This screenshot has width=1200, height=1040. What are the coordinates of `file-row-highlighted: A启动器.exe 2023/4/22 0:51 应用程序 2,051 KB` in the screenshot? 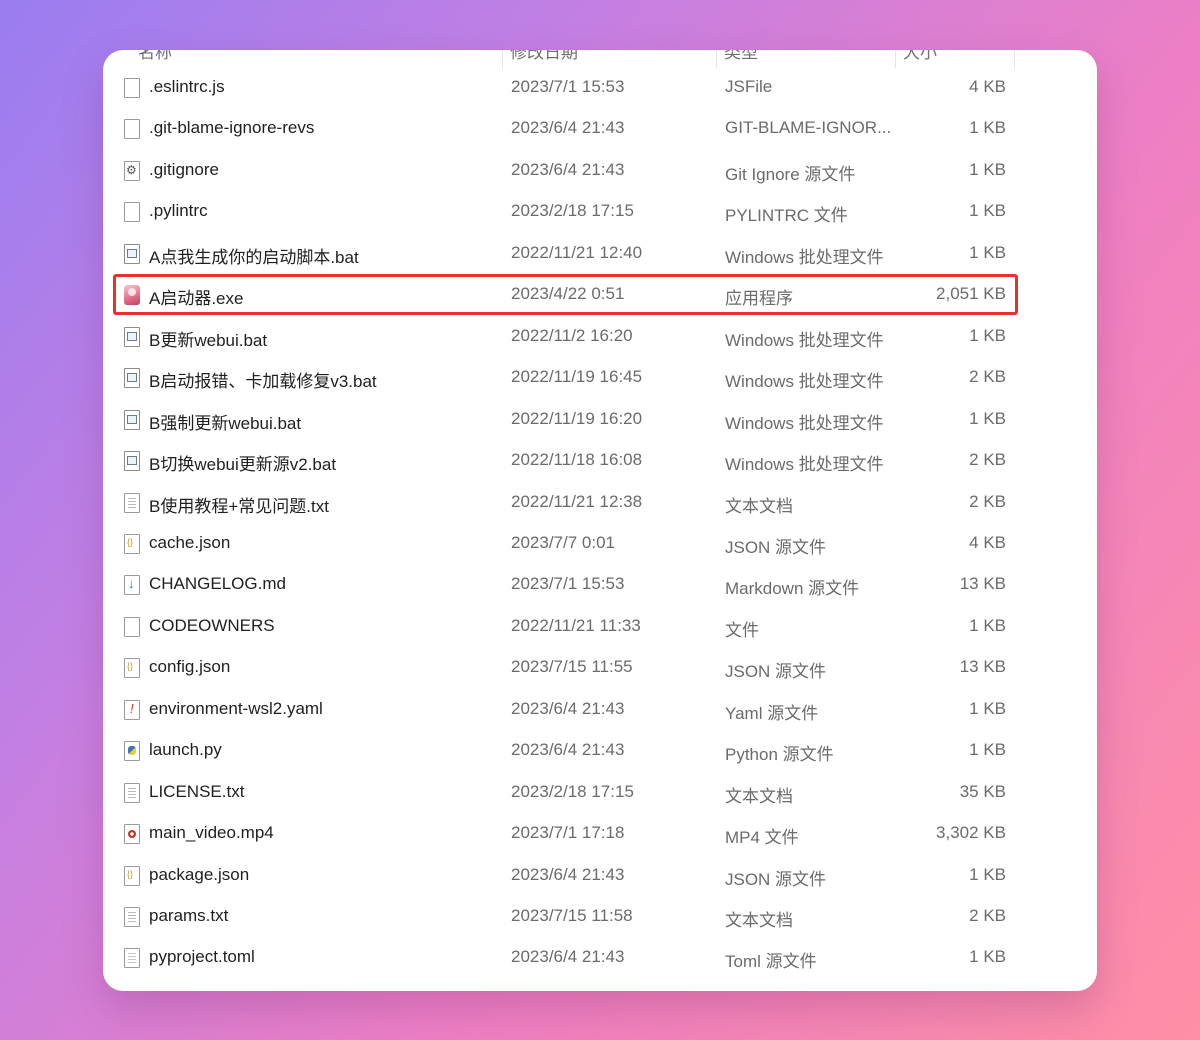 It's located at (565, 295).